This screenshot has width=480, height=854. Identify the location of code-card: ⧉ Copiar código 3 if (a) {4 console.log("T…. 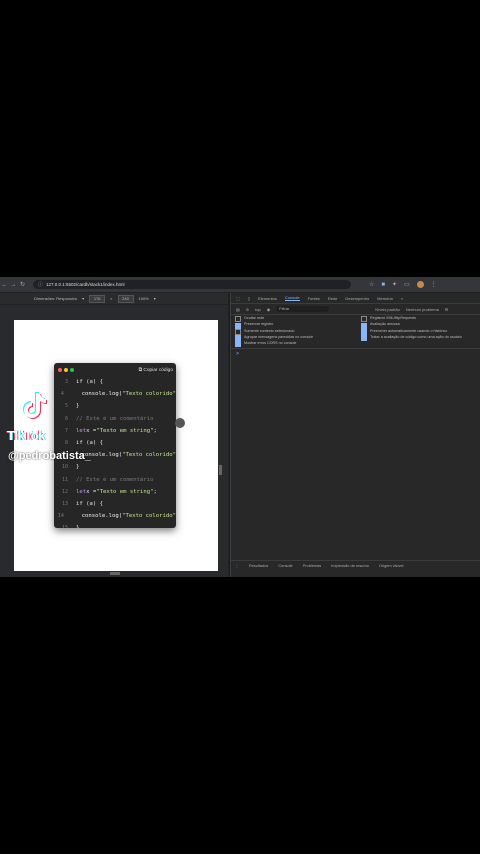
(115, 445).